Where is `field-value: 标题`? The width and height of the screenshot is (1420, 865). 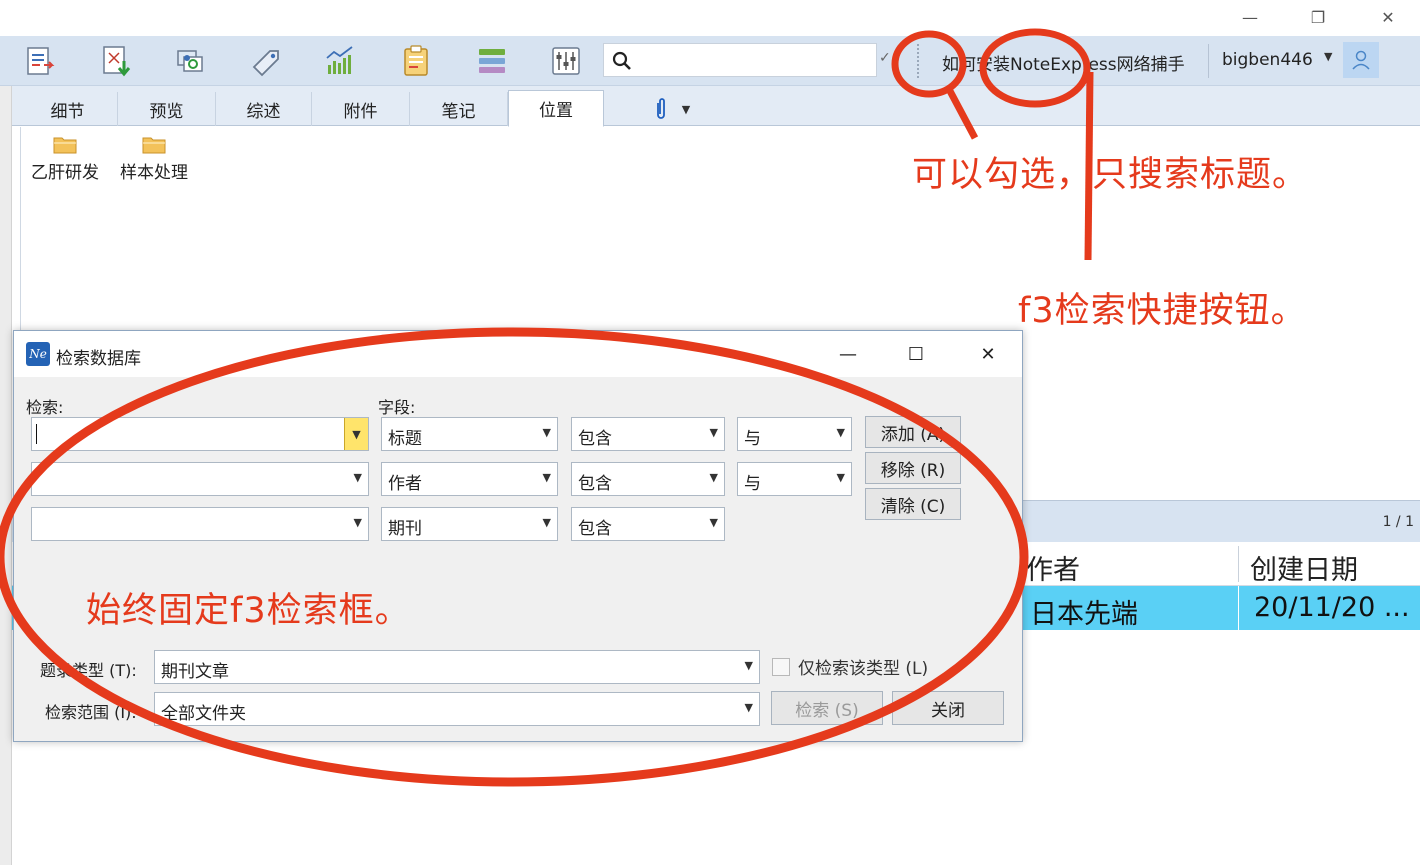 field-value: 标题 is located at coordinates (405, 439).